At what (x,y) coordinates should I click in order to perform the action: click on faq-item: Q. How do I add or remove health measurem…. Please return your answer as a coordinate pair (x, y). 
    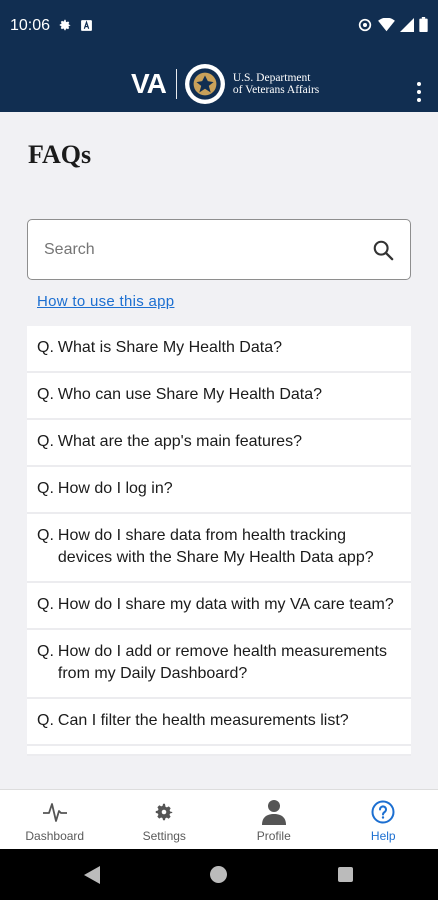
    Looking at the image, I should click on (219, 664).